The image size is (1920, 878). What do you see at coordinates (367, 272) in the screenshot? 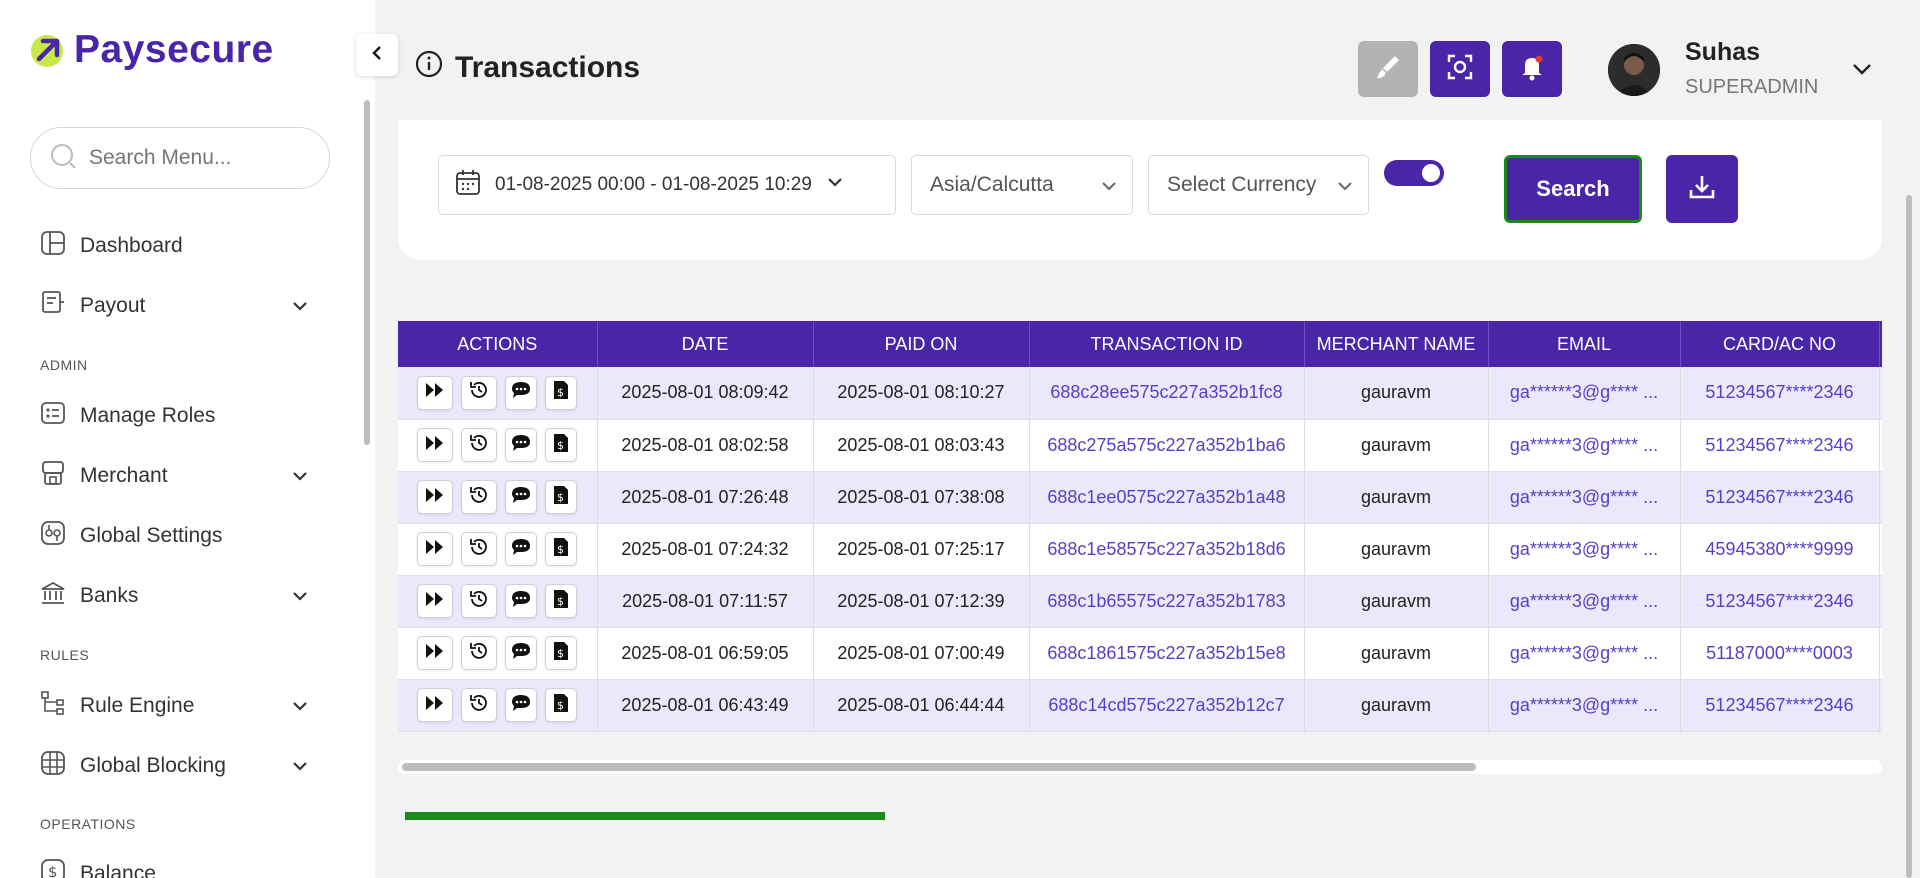
I see `sidebar-scrollbar` at bounding box center [367, 272].